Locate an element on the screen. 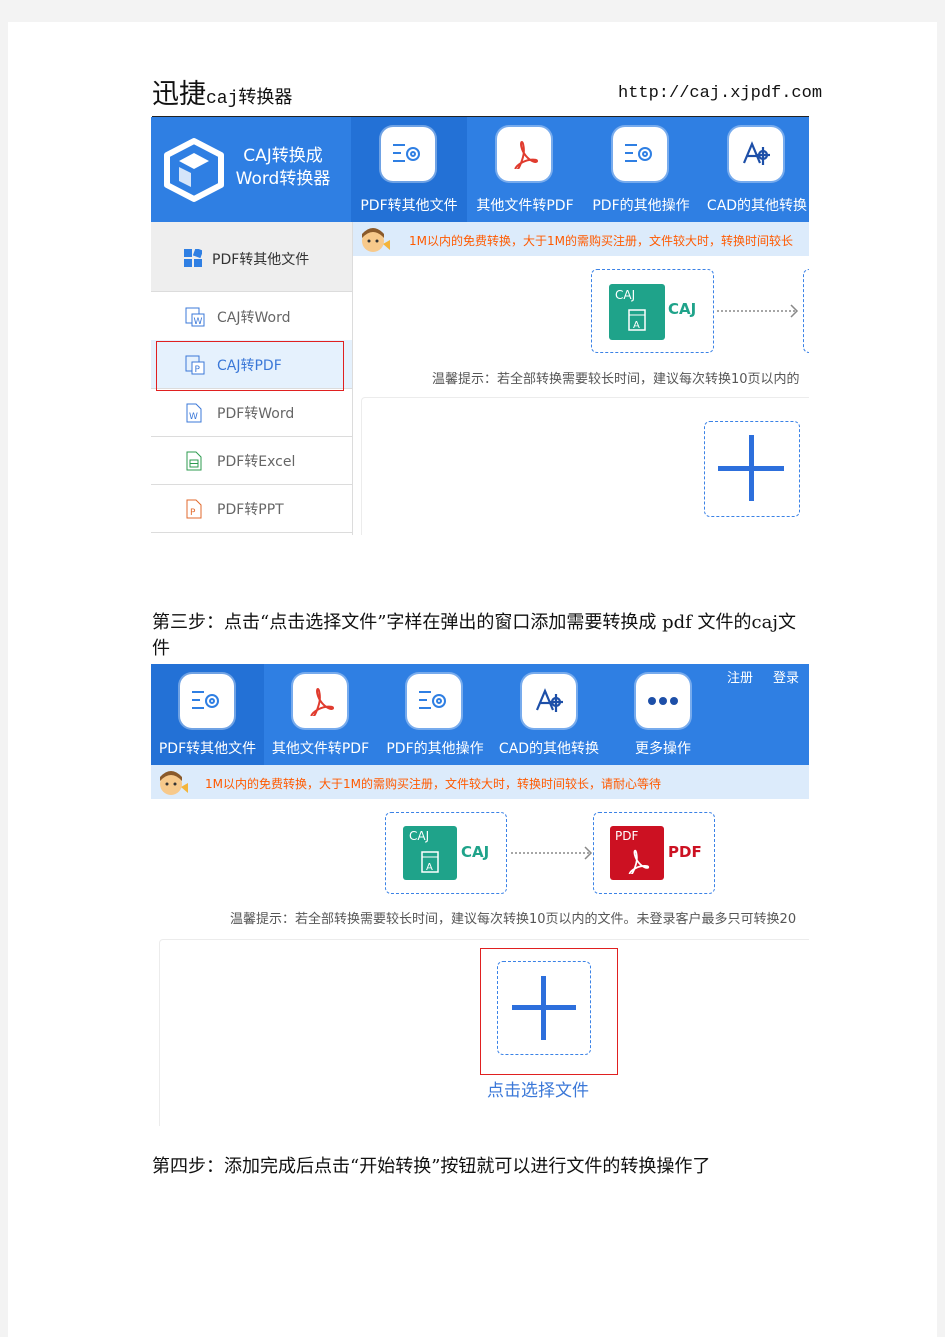  tip-text: 温馨提示：若全部转换需要较长时间，建议每次转换10页以内的 is located at coordinates (616, 379).